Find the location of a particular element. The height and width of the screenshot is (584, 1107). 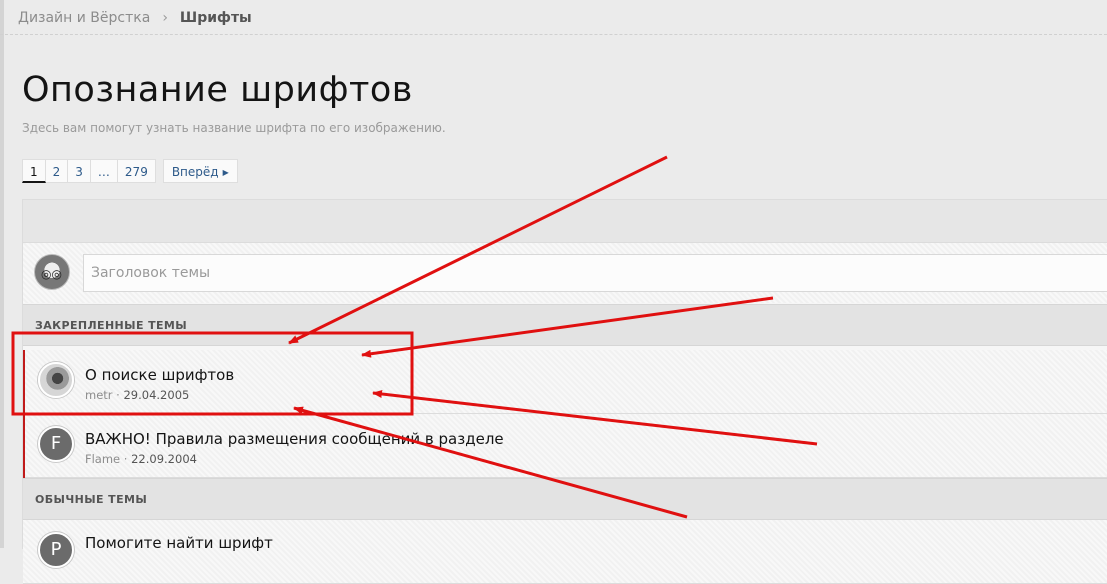

page-title: Опознание шрифтов is located at coordinates (217, 90).